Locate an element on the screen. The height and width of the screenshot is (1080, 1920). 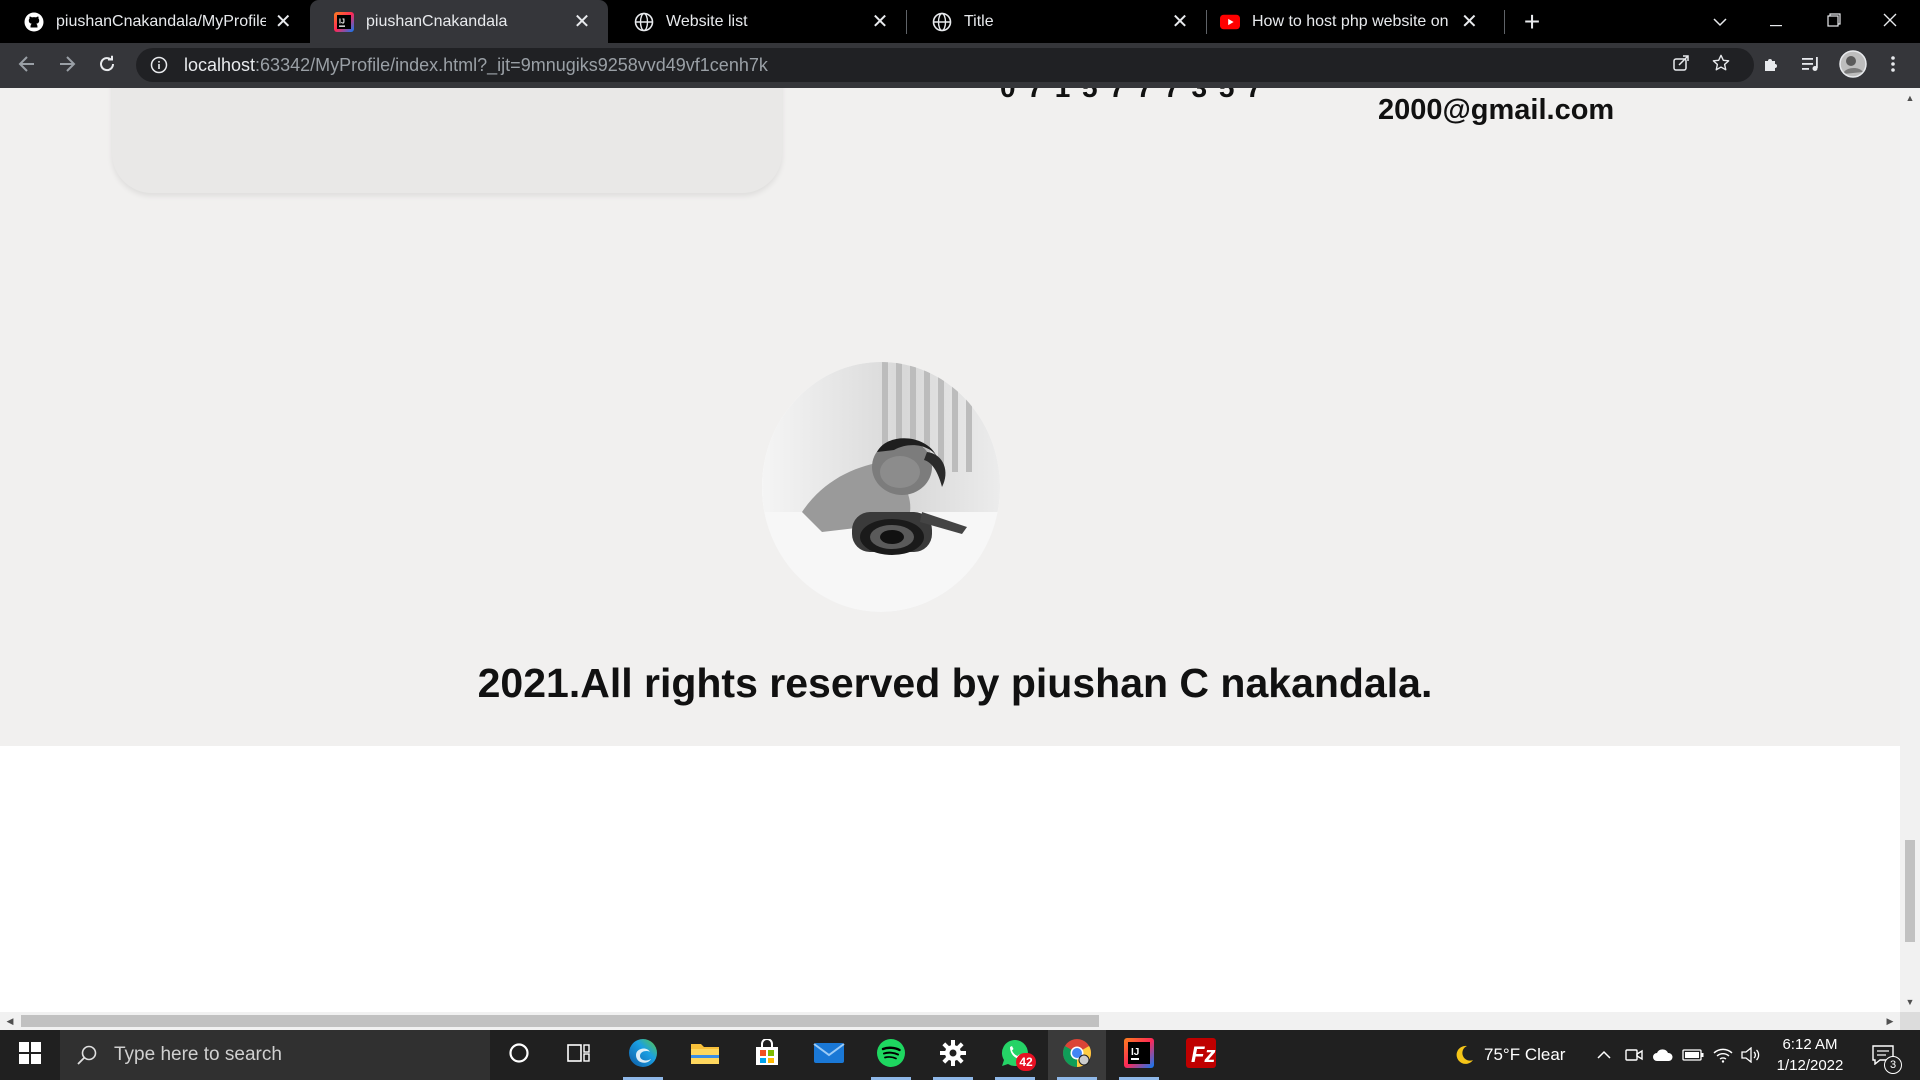
vertical-scrollbar: ▲ ▼ is located at coordinates (1910, 550).